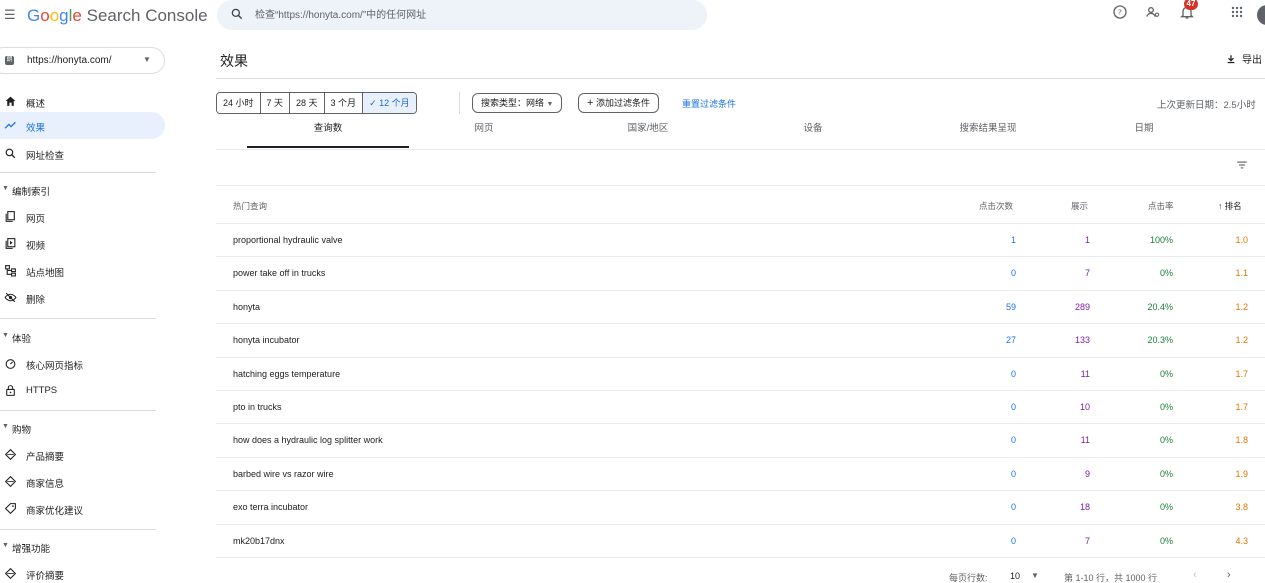 The image size is (1265, 583). I want to click on add-filter-button: + 添加过滤条件, so click(618, 103).